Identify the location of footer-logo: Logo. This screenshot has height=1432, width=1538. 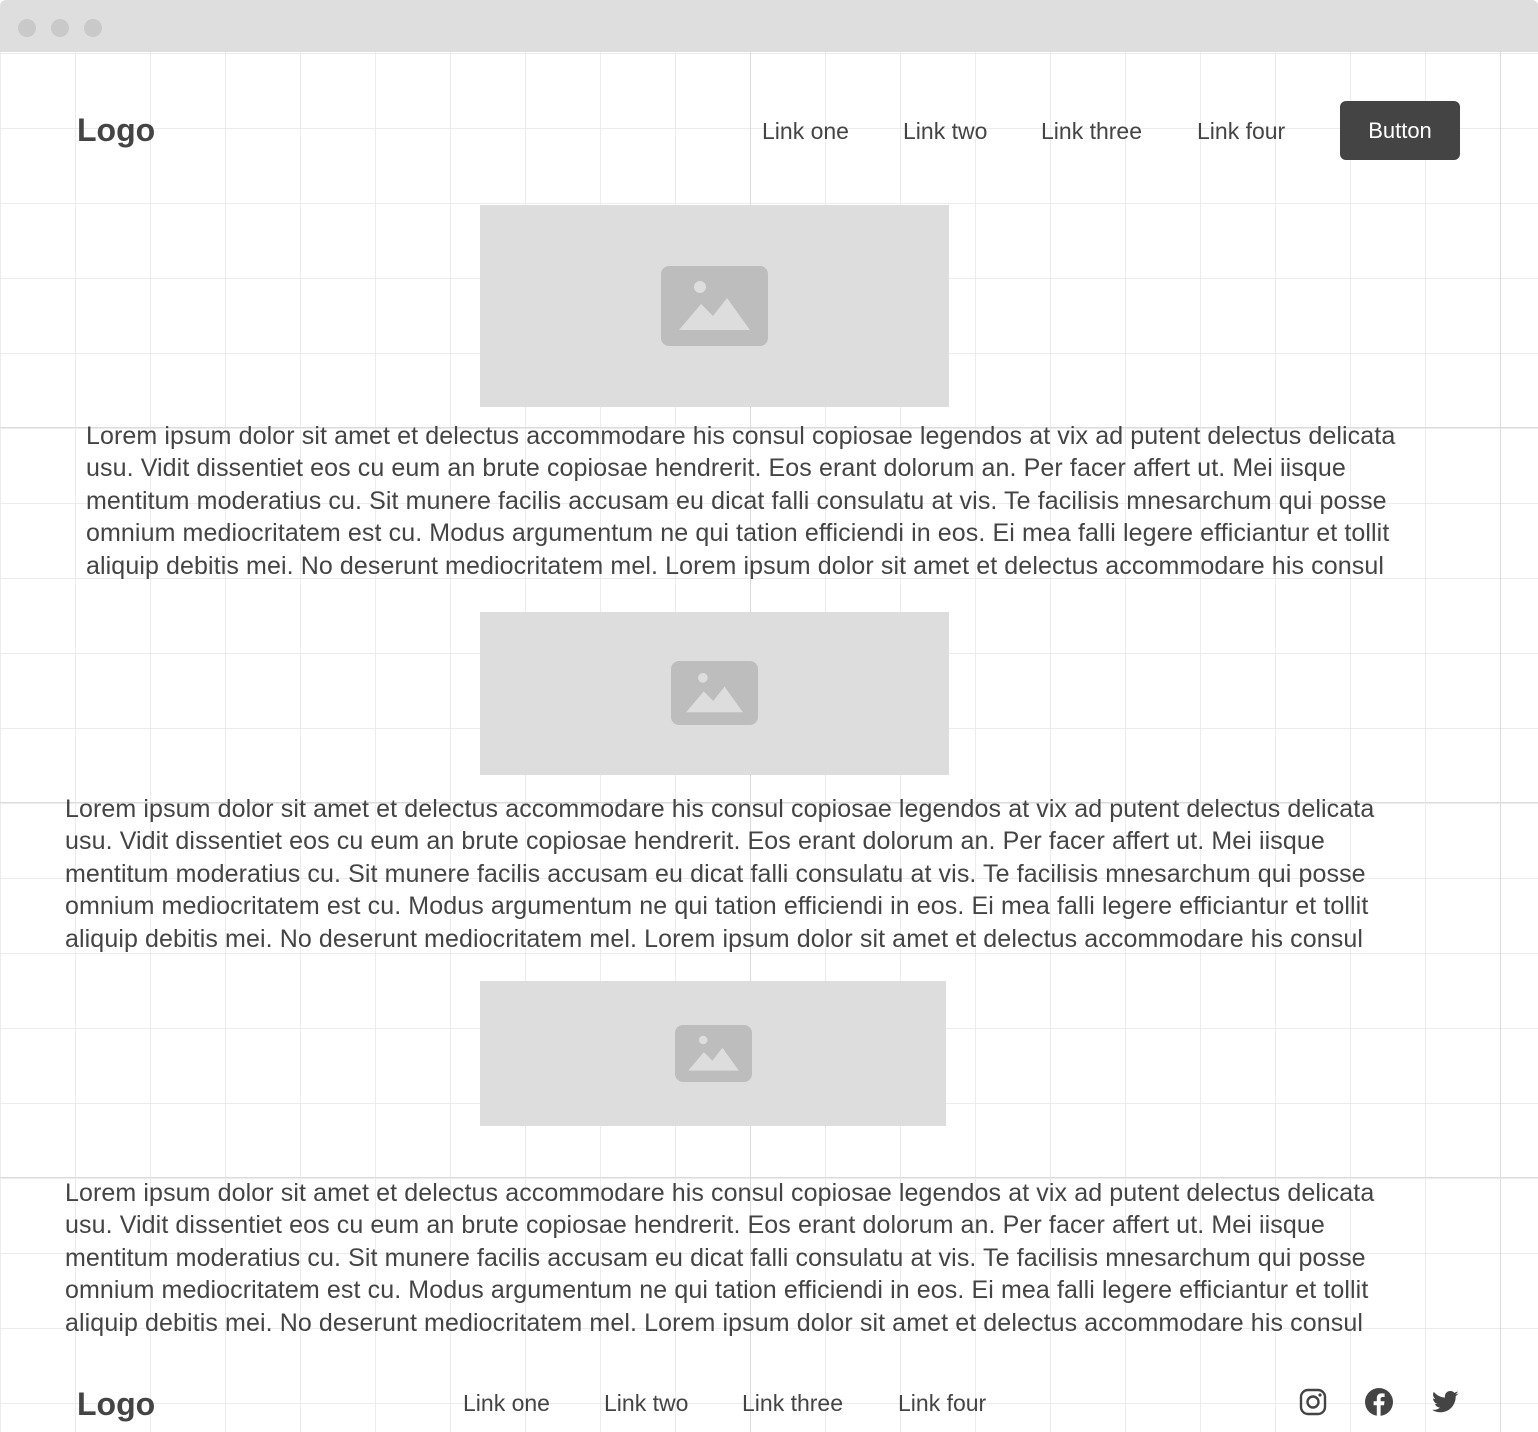
(116, 1404).